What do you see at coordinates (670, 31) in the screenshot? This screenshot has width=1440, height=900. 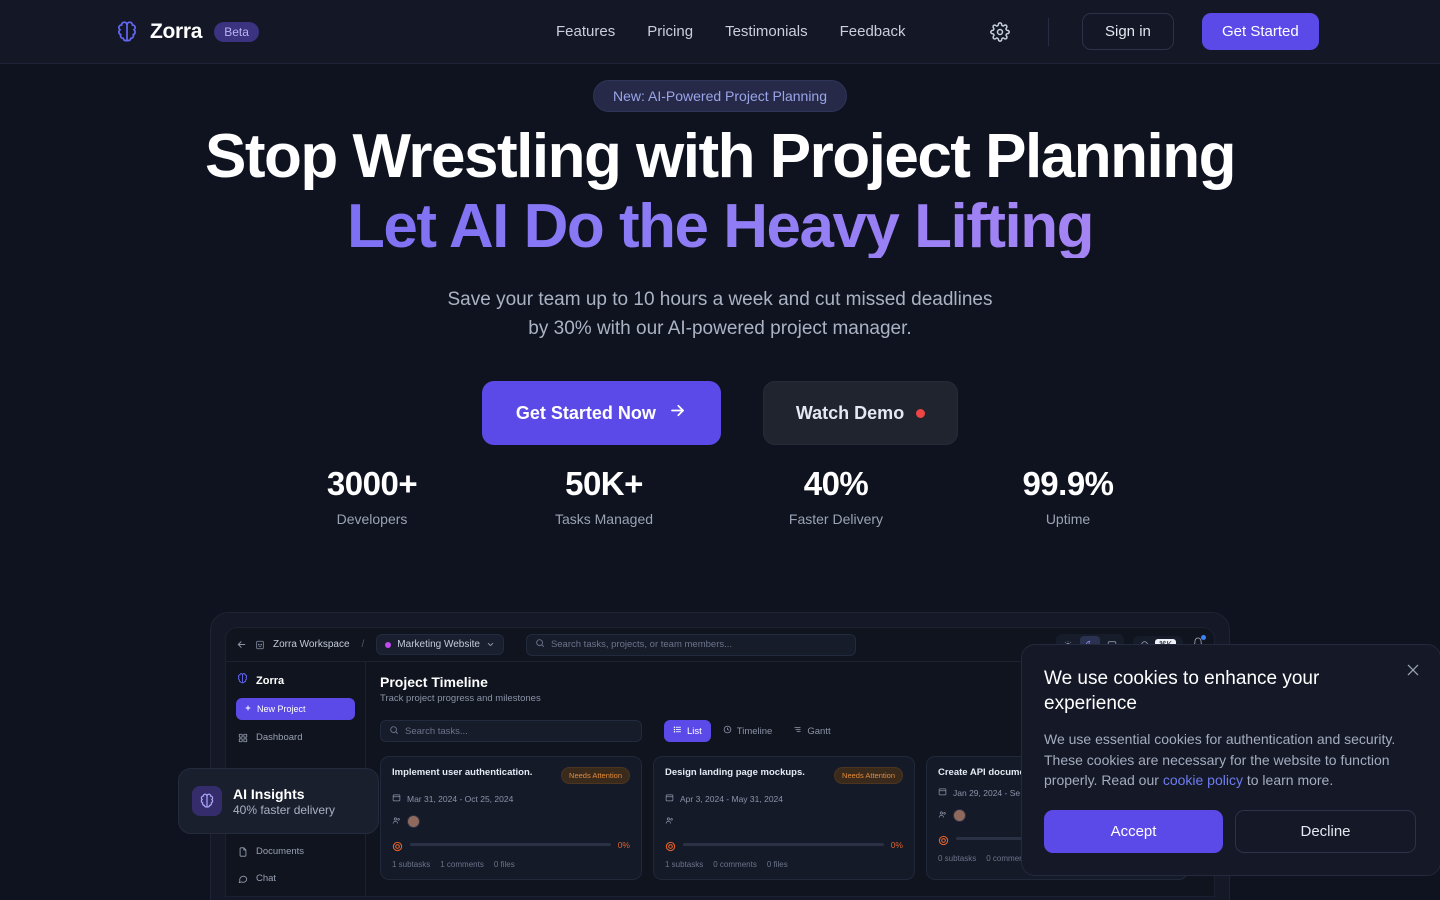 I see `nav-item-pricing: Pricing` at bounding box center [670, 31].